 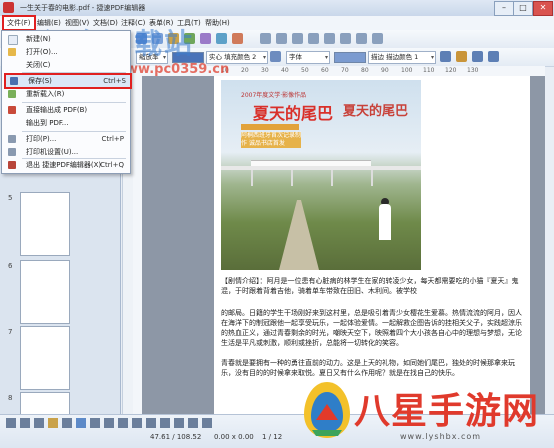 I want to click on rect-tool-icon, so click(x=95, y=423).